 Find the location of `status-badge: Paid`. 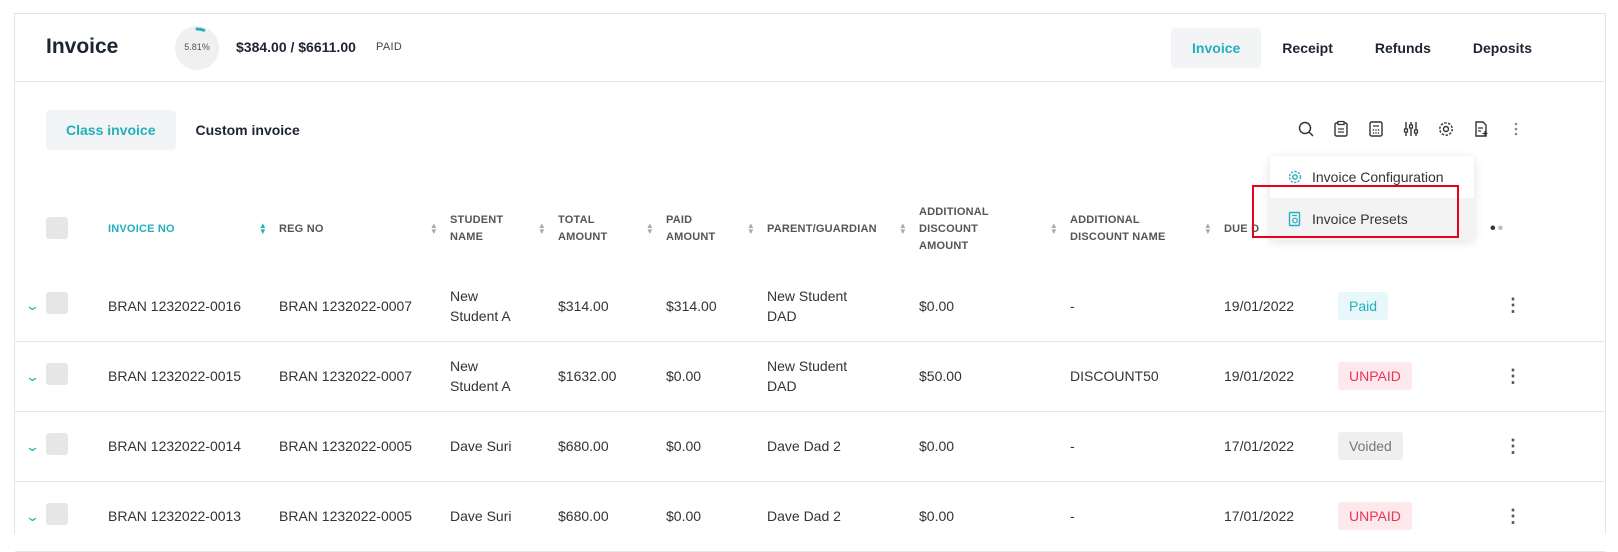

status-badge: Paid is located at coordinates (1363, 305).